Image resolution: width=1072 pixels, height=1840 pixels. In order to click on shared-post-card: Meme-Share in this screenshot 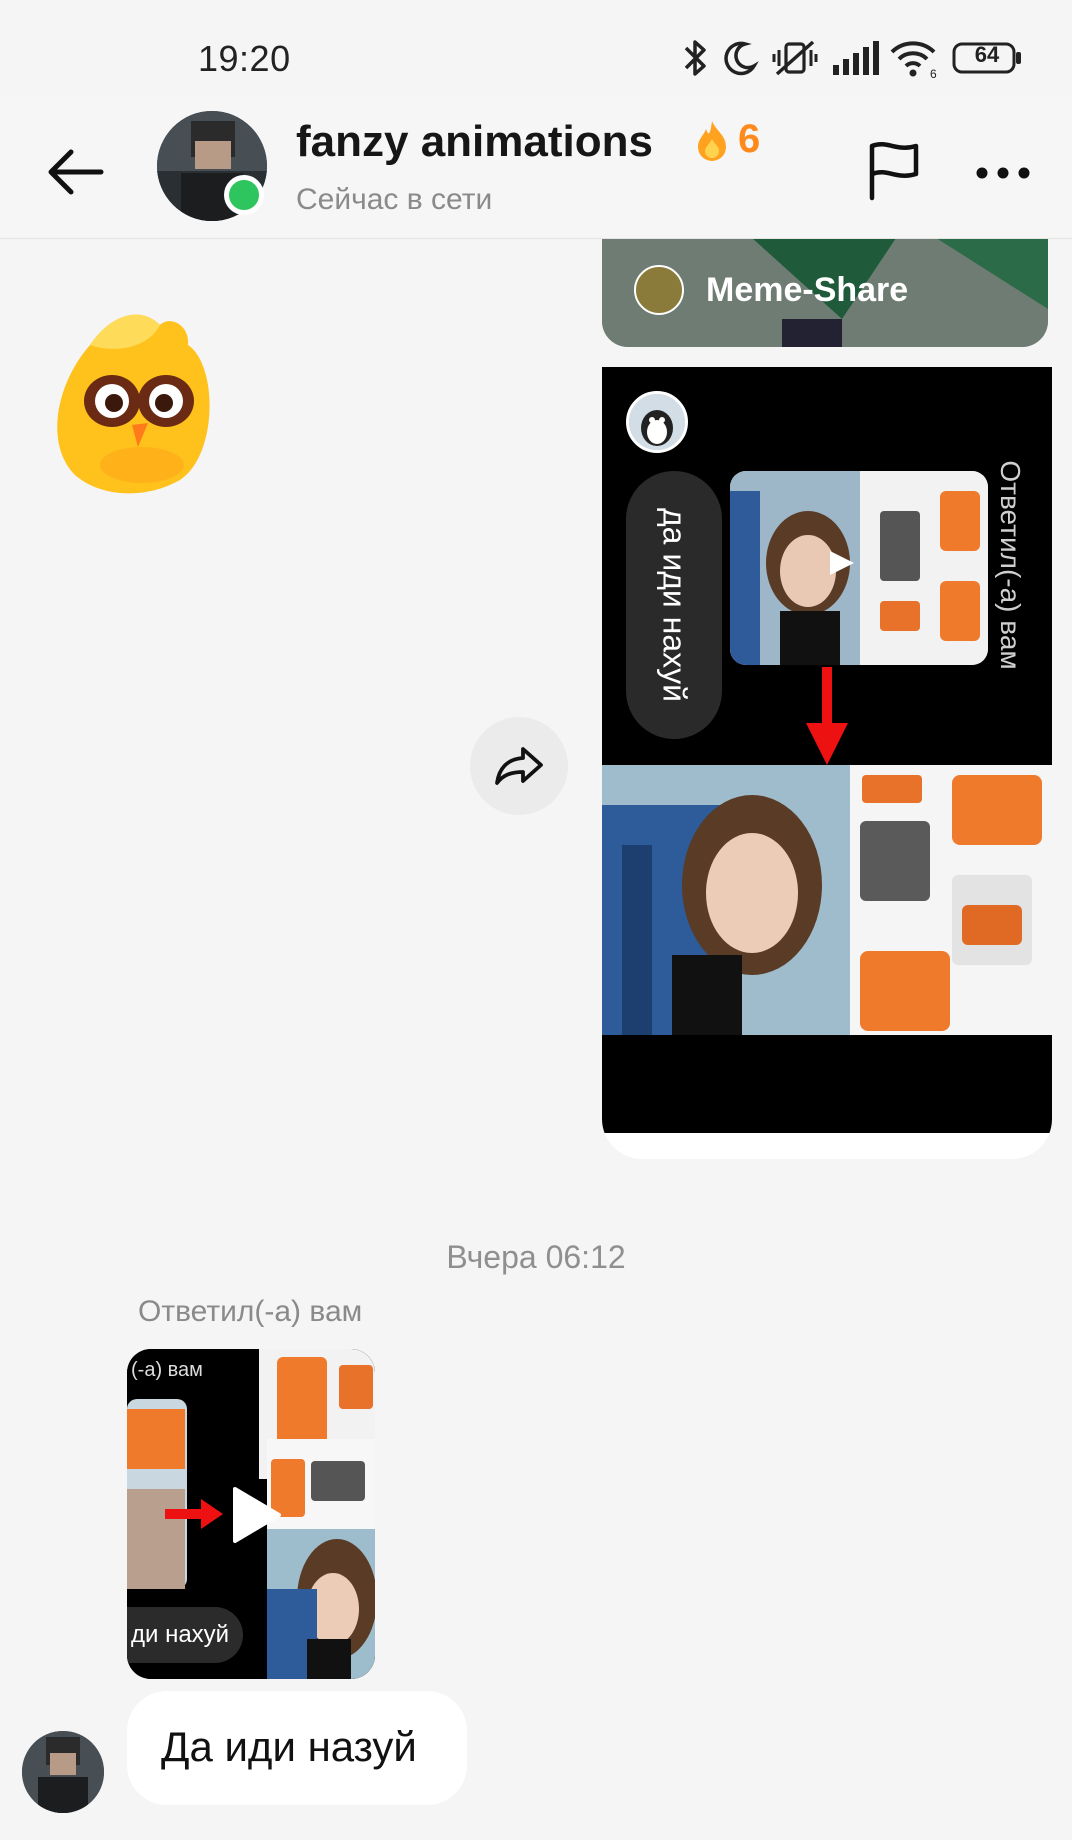, I will do `click(825, 293)`.